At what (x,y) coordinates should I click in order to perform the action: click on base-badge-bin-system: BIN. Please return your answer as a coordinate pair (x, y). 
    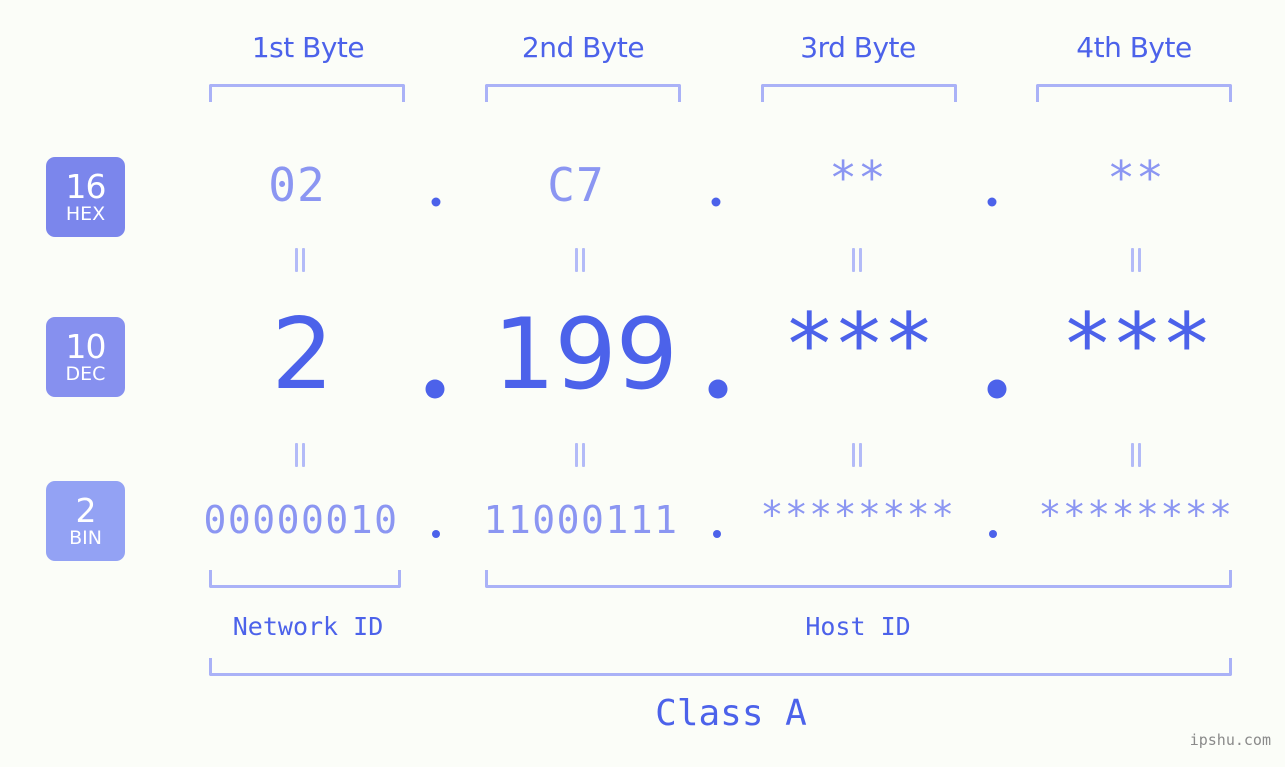
    Looking at the image, I should click on (85, 538).